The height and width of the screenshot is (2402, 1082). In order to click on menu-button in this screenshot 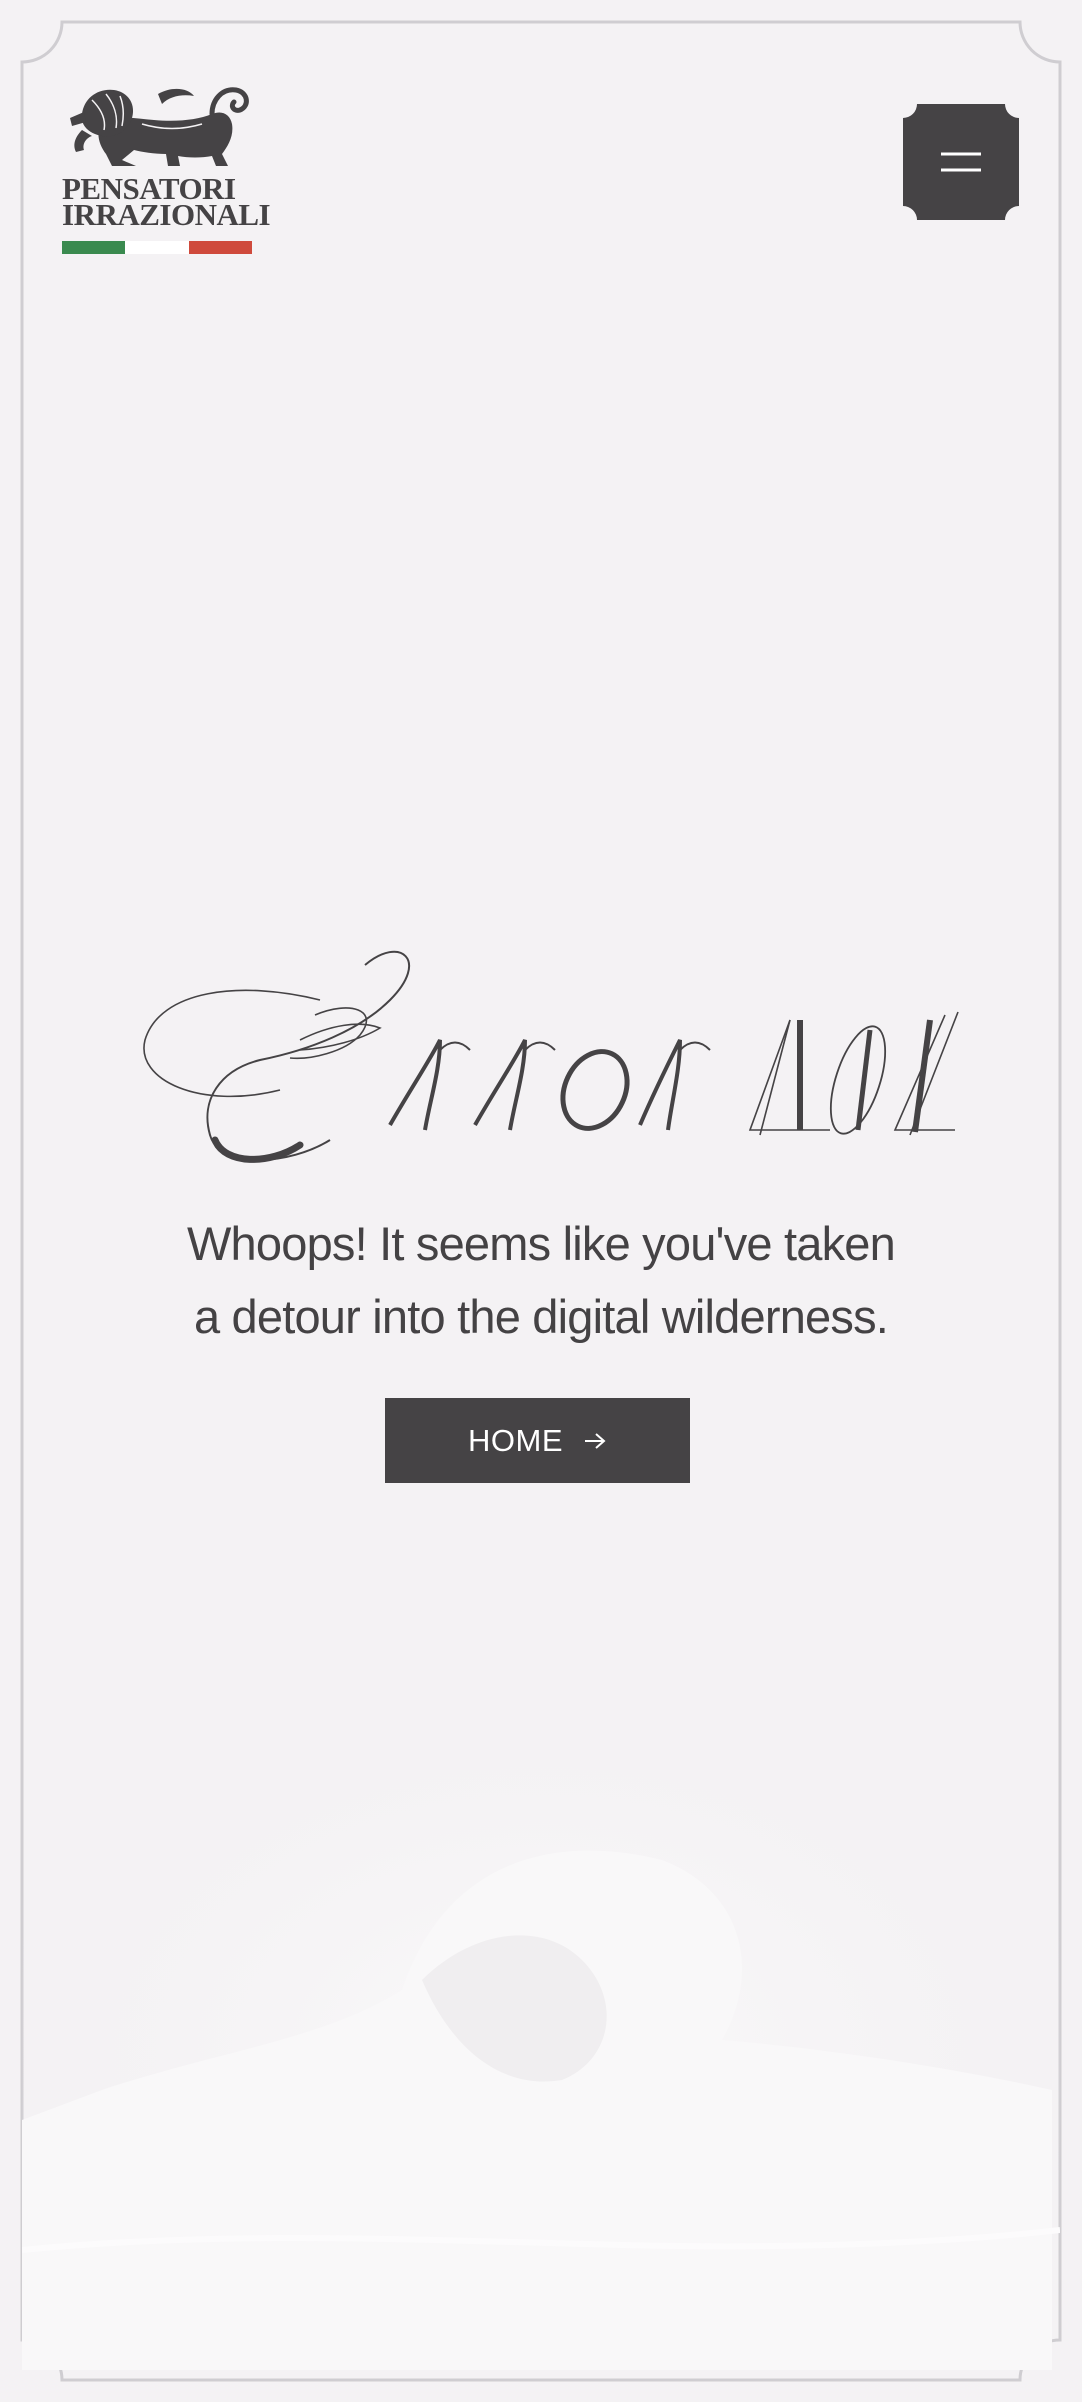, I will do `click(961, 162)`.